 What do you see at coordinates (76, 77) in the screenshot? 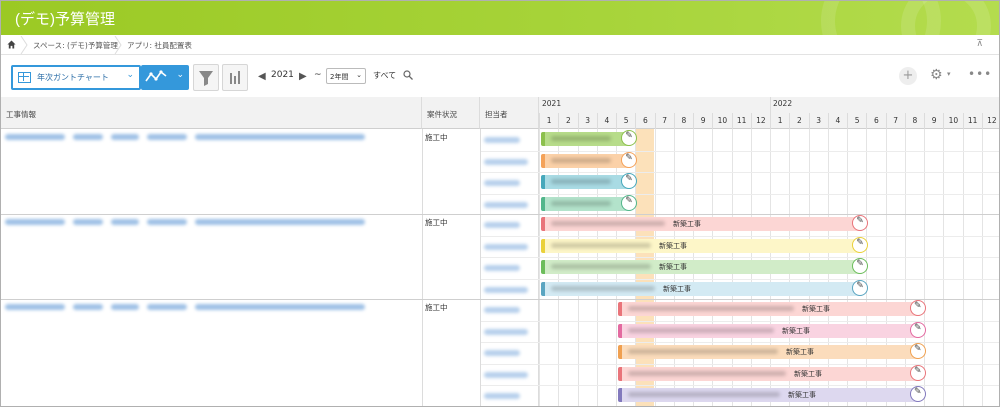
I see `view-select: 年次ガントチャート ⌄` at bounding box center [76, 77].